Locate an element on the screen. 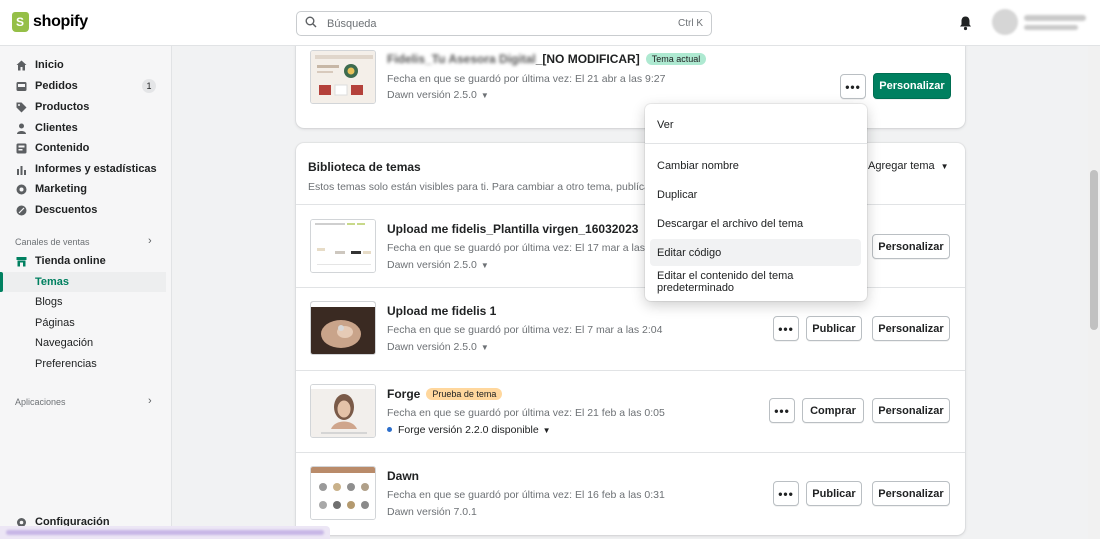 This screenshot has height=539, width=1100. top-bar: shopify Ctrl K is located at coordinates (550, 23).